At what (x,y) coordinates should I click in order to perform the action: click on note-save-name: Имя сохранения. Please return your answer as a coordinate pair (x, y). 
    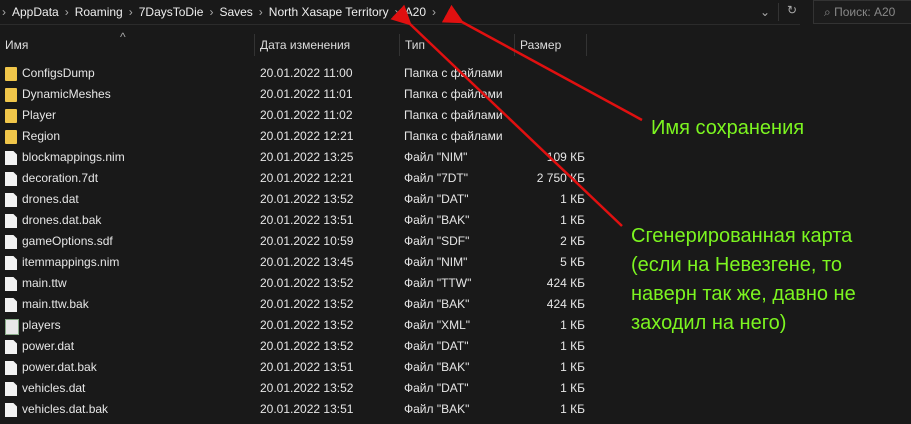
    Looking at the image, I should click on (728, 128).